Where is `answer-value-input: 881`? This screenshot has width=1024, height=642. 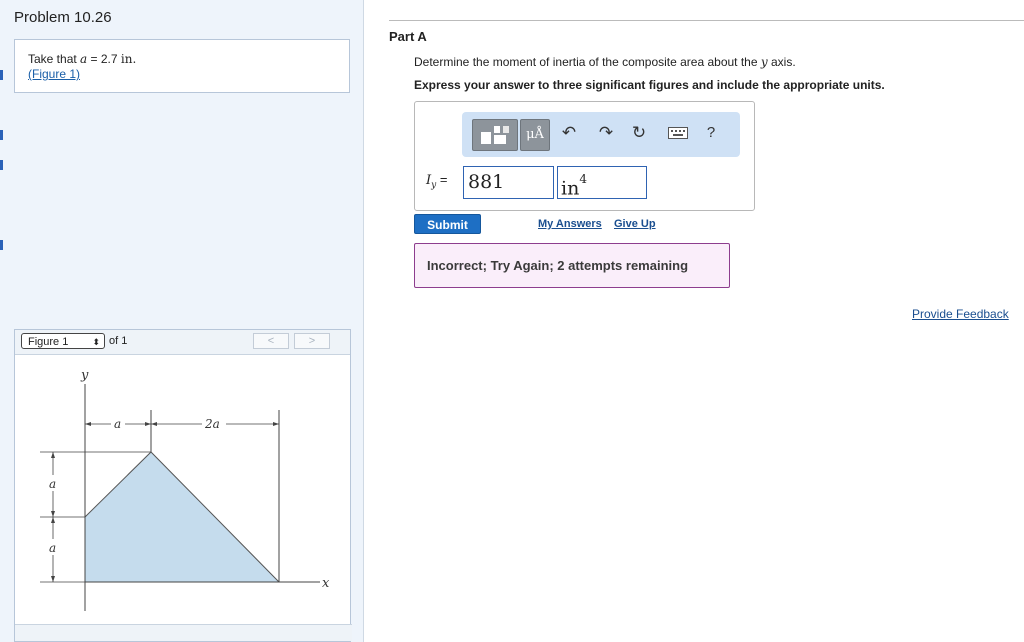
answer-value-input: 881 is located at coordinates (508, 182).